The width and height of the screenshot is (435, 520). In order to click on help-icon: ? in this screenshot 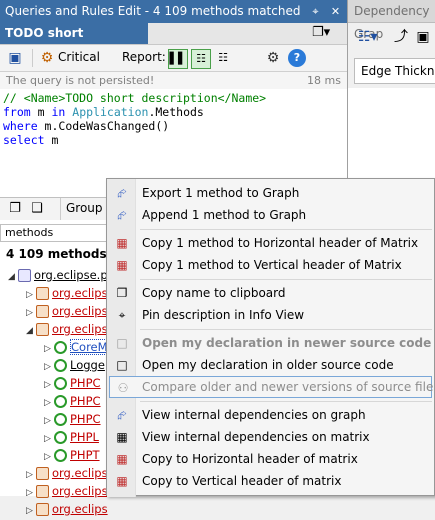, I will do `click(297, 58)`.